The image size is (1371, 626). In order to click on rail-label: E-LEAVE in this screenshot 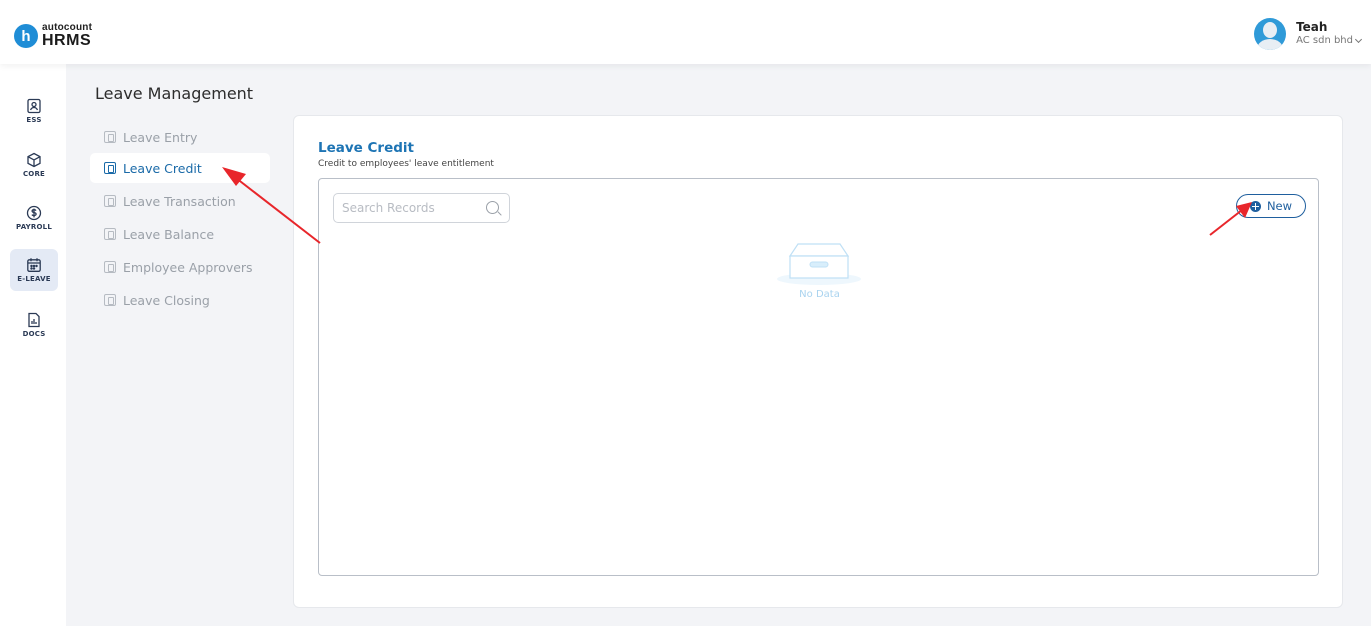, I will do `click(34, 279)`.